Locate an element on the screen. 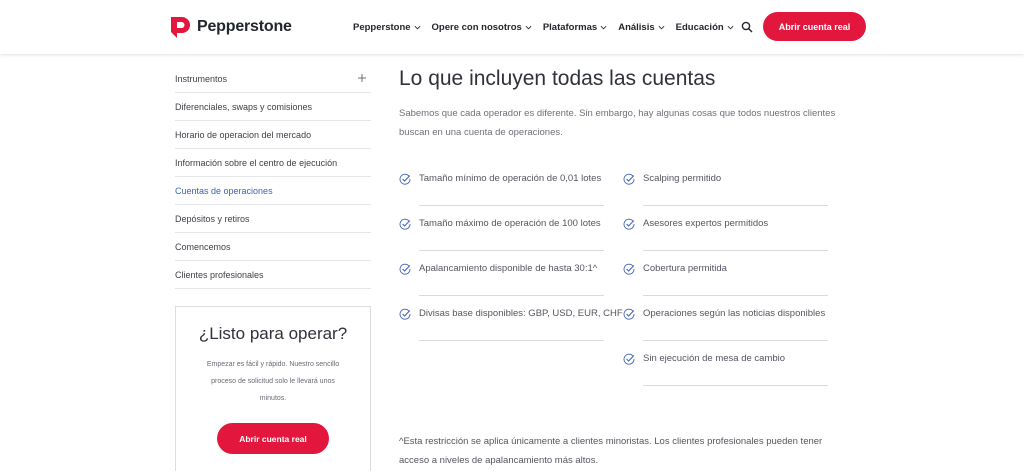 The height and width of the screenshot is (471, 1024). sidebar-item-comencemos: Comencemos is located at coordinates (273, 247).